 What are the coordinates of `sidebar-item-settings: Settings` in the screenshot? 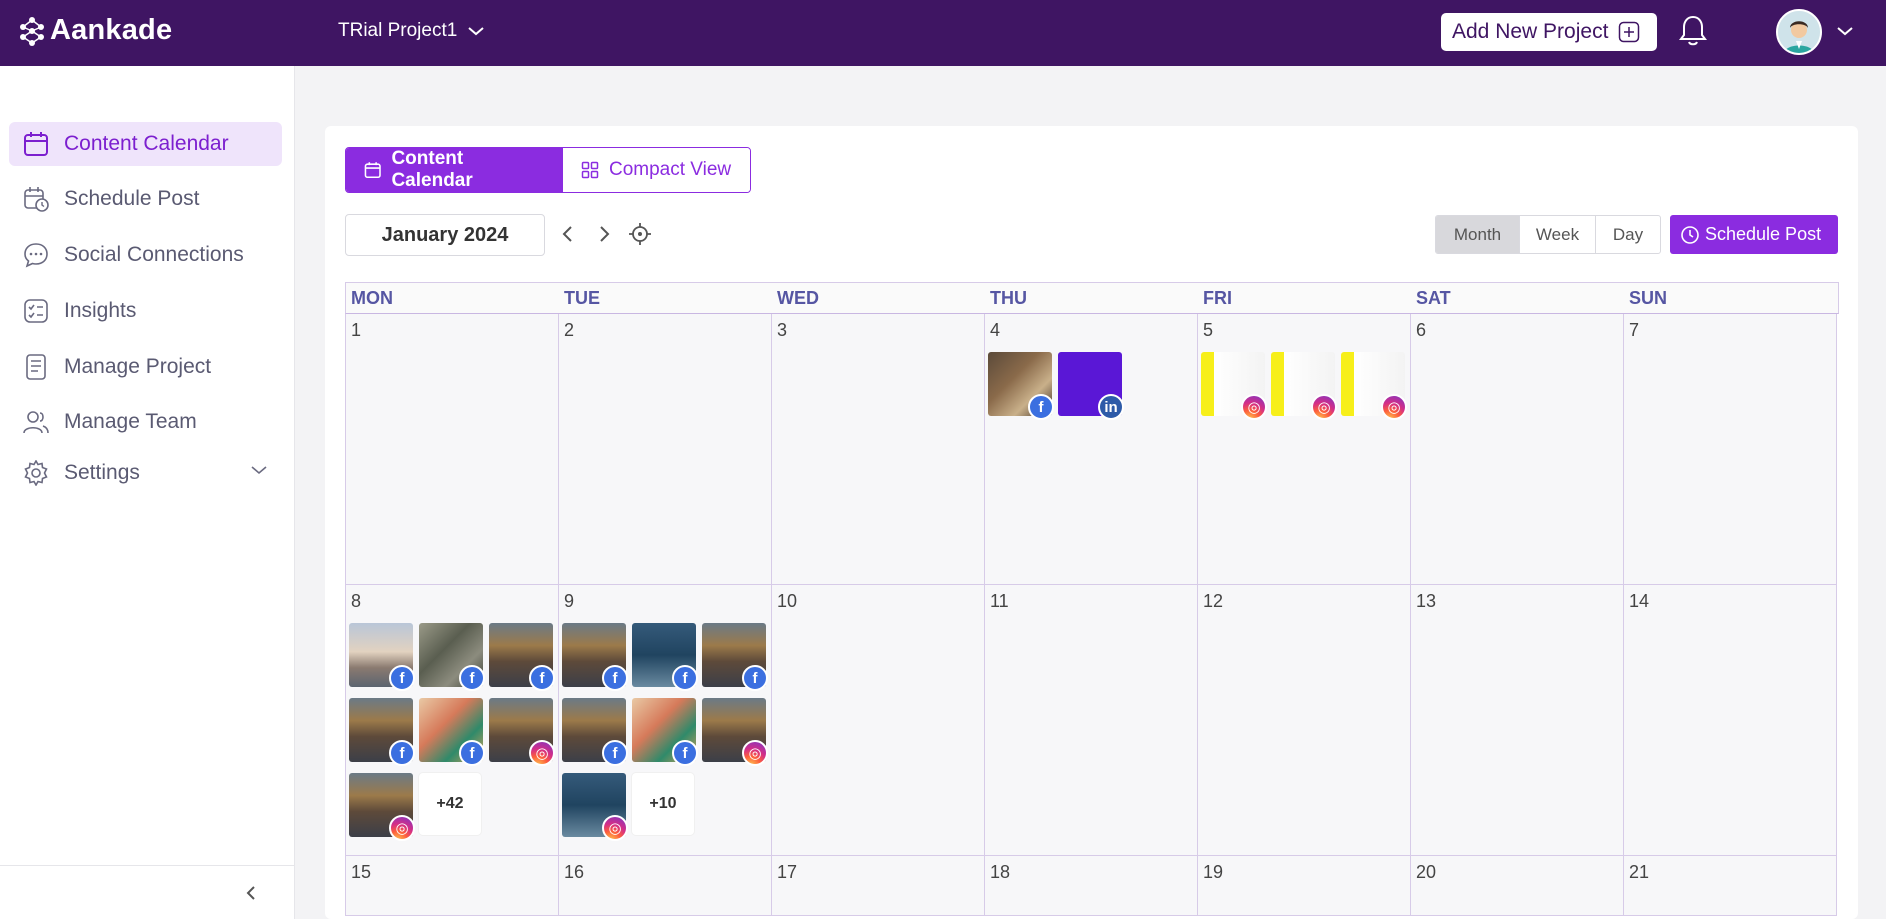 It's located at (145, 473).